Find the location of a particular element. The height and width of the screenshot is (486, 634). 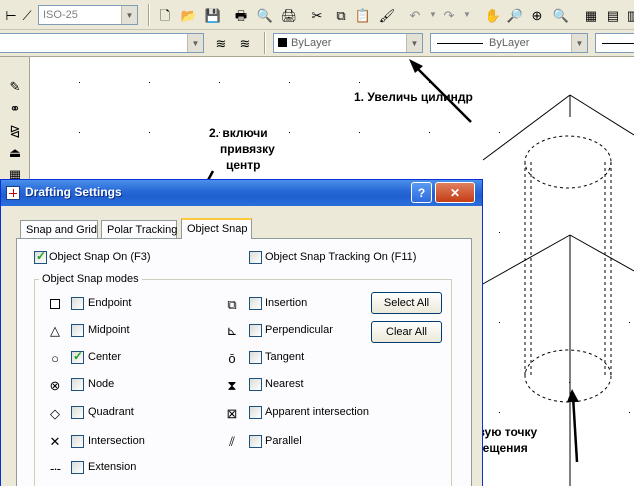

intersection-checkbox is located at coordinates (77, 441).